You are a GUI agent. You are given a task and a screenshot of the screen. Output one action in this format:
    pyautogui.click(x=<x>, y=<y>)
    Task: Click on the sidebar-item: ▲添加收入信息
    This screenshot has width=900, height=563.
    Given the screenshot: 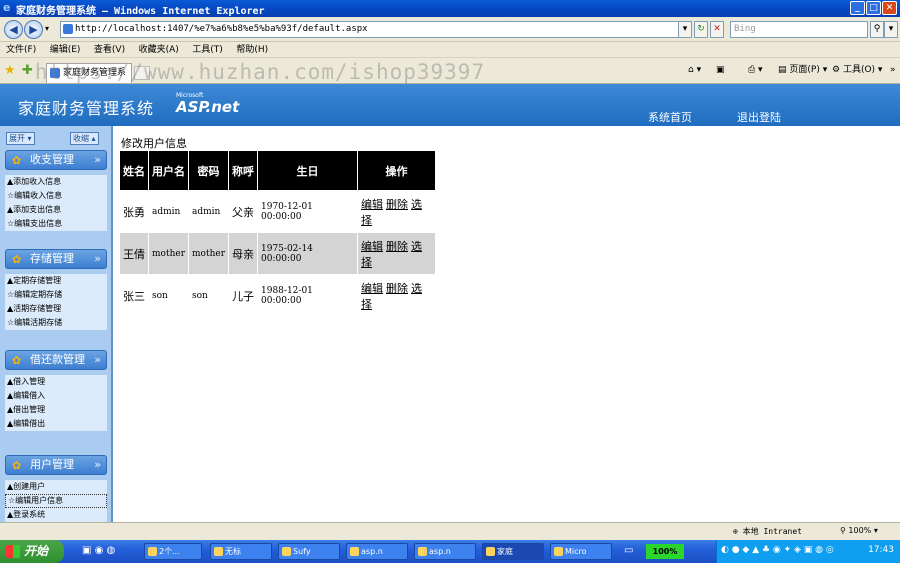 What is the action you would take?
    pyautogui.click(x=56, y=182)
    